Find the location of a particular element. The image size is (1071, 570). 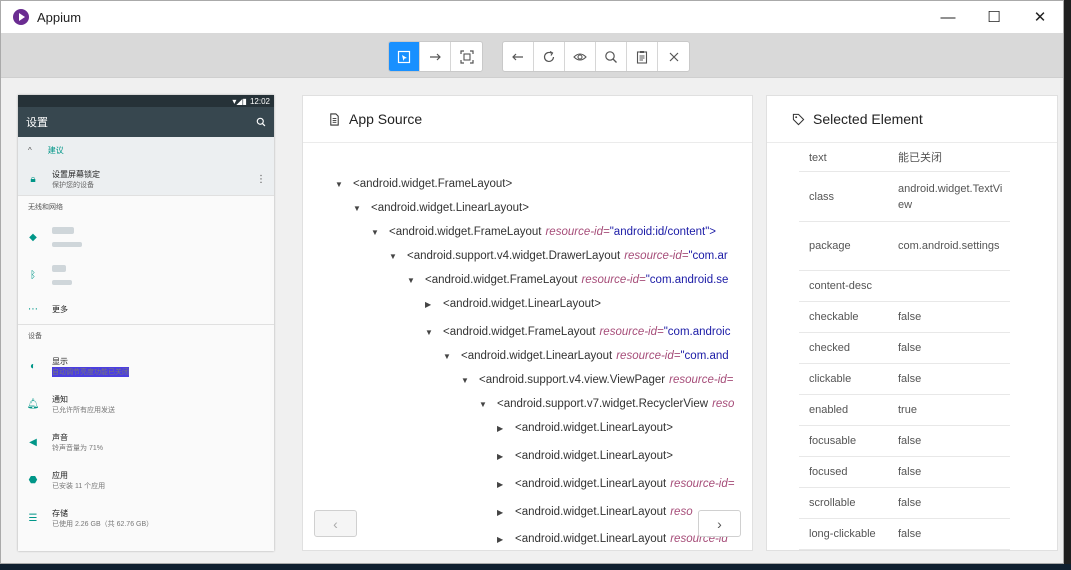

wifi-signal-icon: ▾◢▮ is located at coordinates (239, 101).